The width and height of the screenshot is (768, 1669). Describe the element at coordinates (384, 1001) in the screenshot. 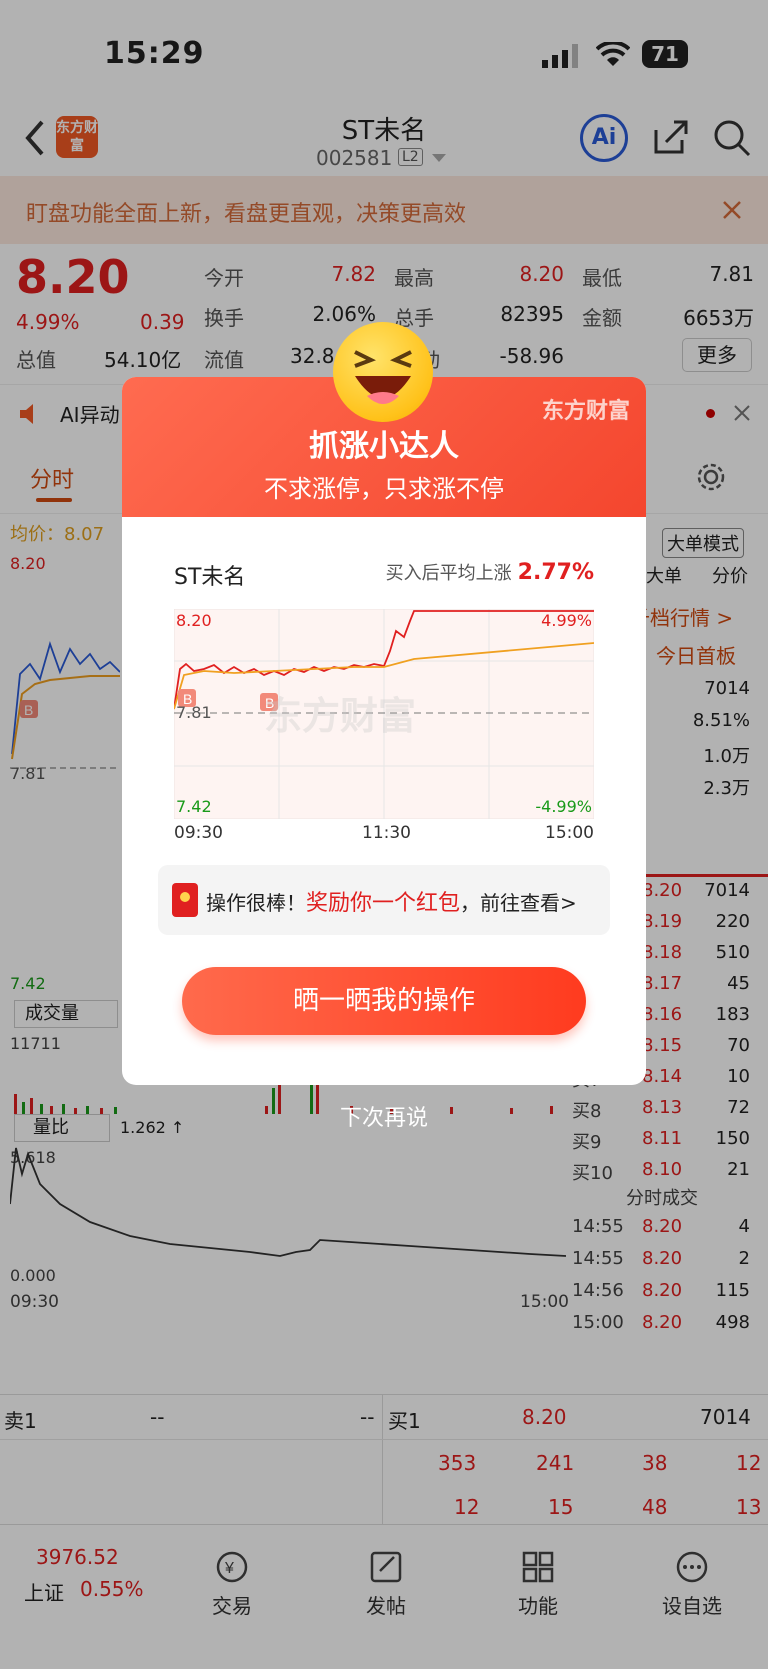

I see `share-operation-button: 晒一晒我的操作` at that location.